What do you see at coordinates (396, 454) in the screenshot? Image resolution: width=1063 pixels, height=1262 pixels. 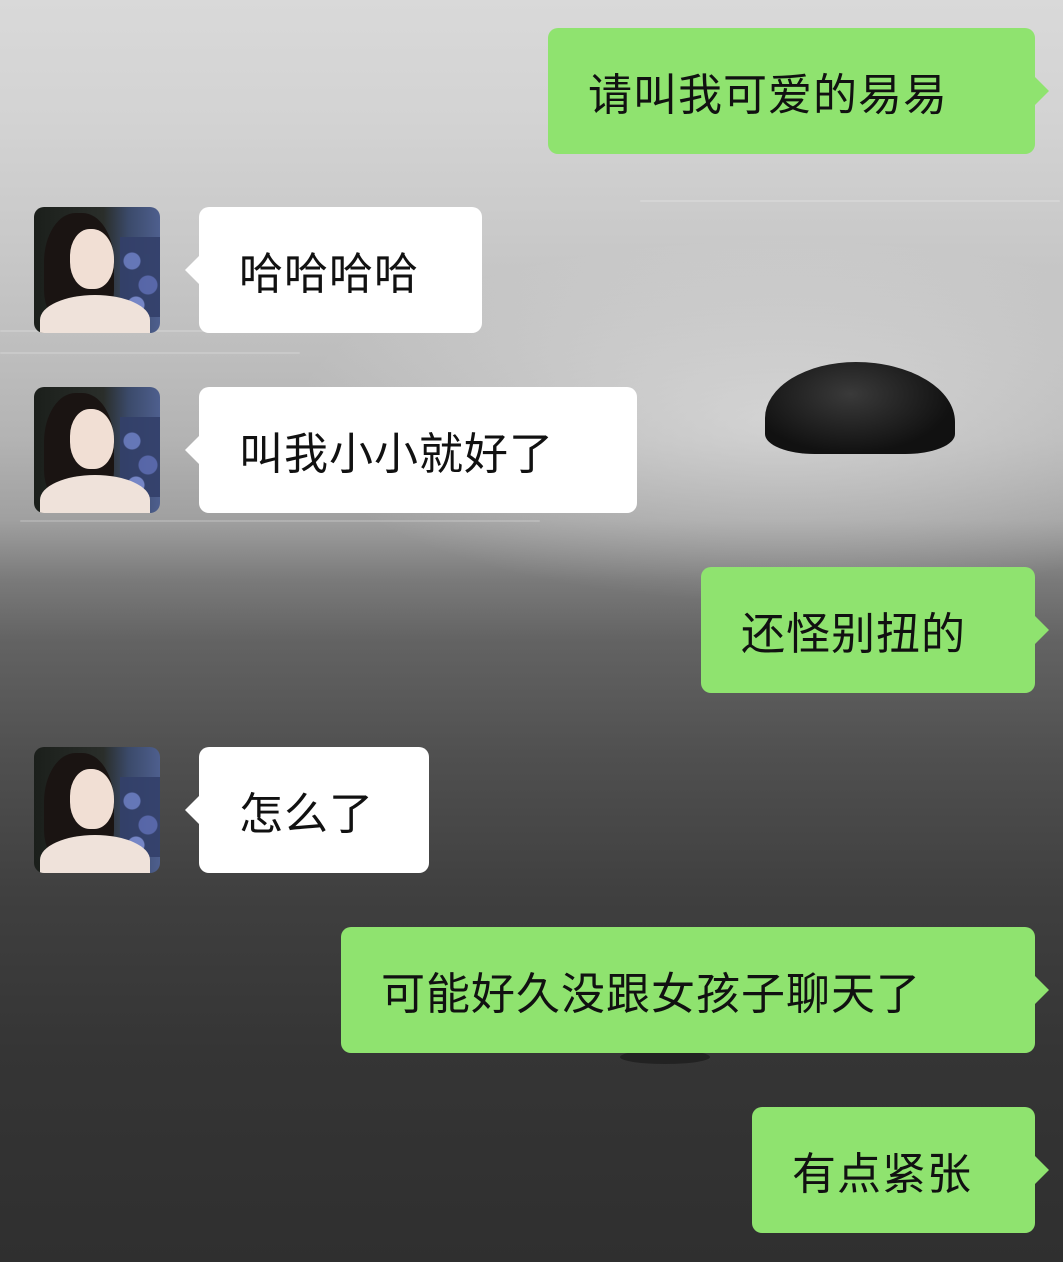 I see `message-text: 叫我小小就好了` at bounding box center [396, 454].